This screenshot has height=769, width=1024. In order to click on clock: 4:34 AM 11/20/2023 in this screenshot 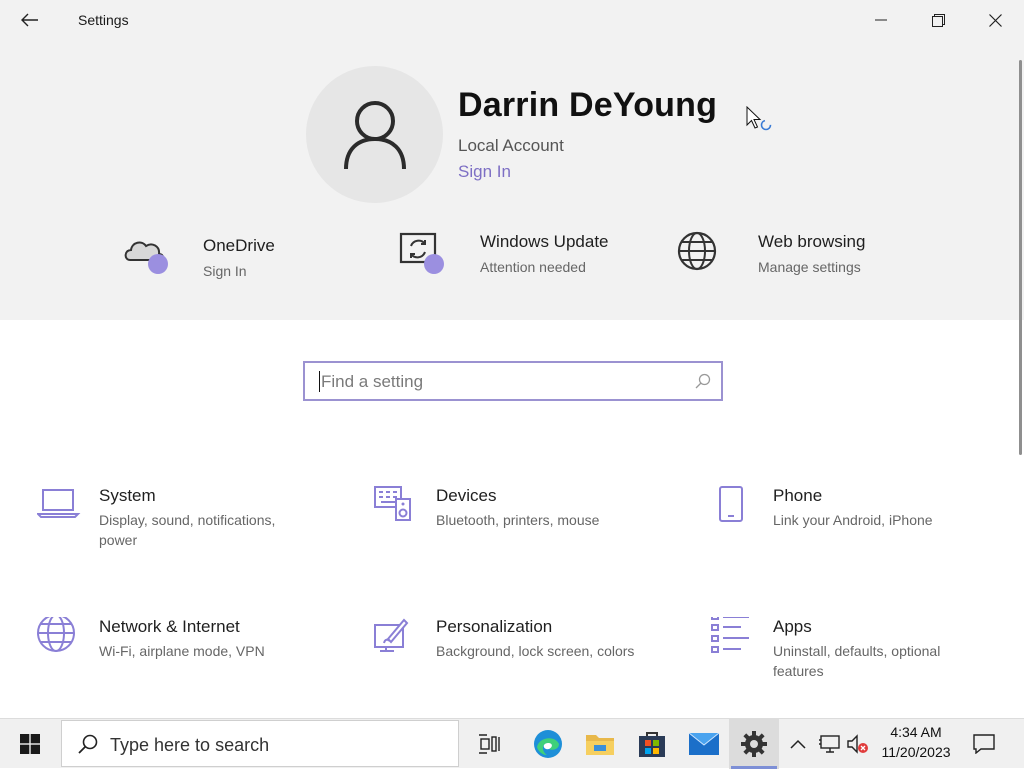, I will do `click(916, 744)`.